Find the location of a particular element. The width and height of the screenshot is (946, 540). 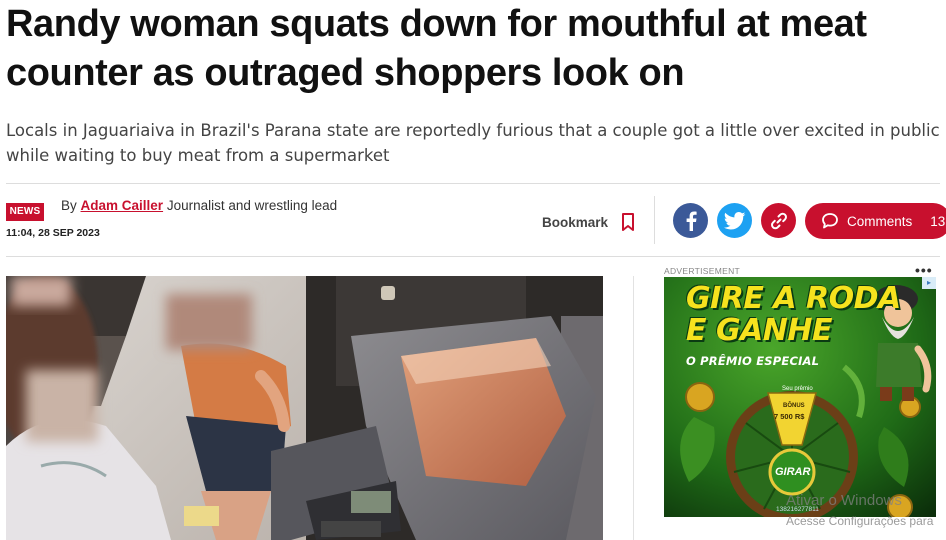

publish-timestamp: 11:04, 28 SEP 2023 is located at coordinates (53, 233).